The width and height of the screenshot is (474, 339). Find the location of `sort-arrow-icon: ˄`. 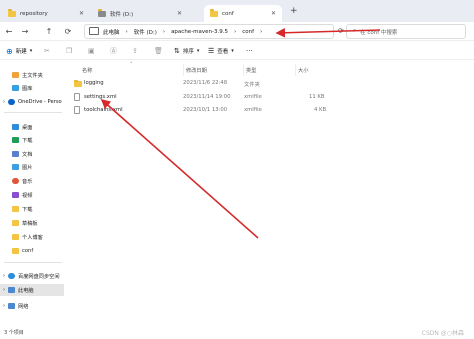

sort-arrow-icon: ˄ is located at coordinates (131, 65).